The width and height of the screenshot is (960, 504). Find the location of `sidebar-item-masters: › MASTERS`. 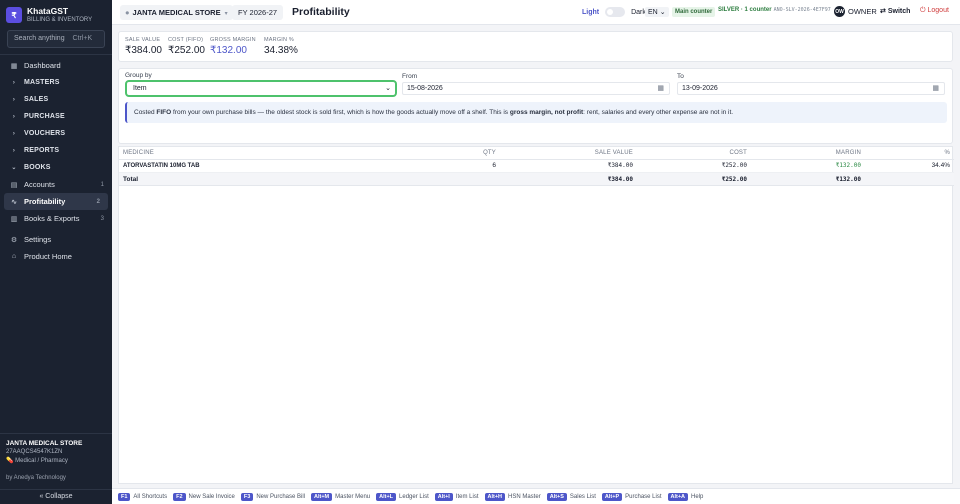

sidebar-item-masters: › MASTERS is located at coordinates (56, 82).